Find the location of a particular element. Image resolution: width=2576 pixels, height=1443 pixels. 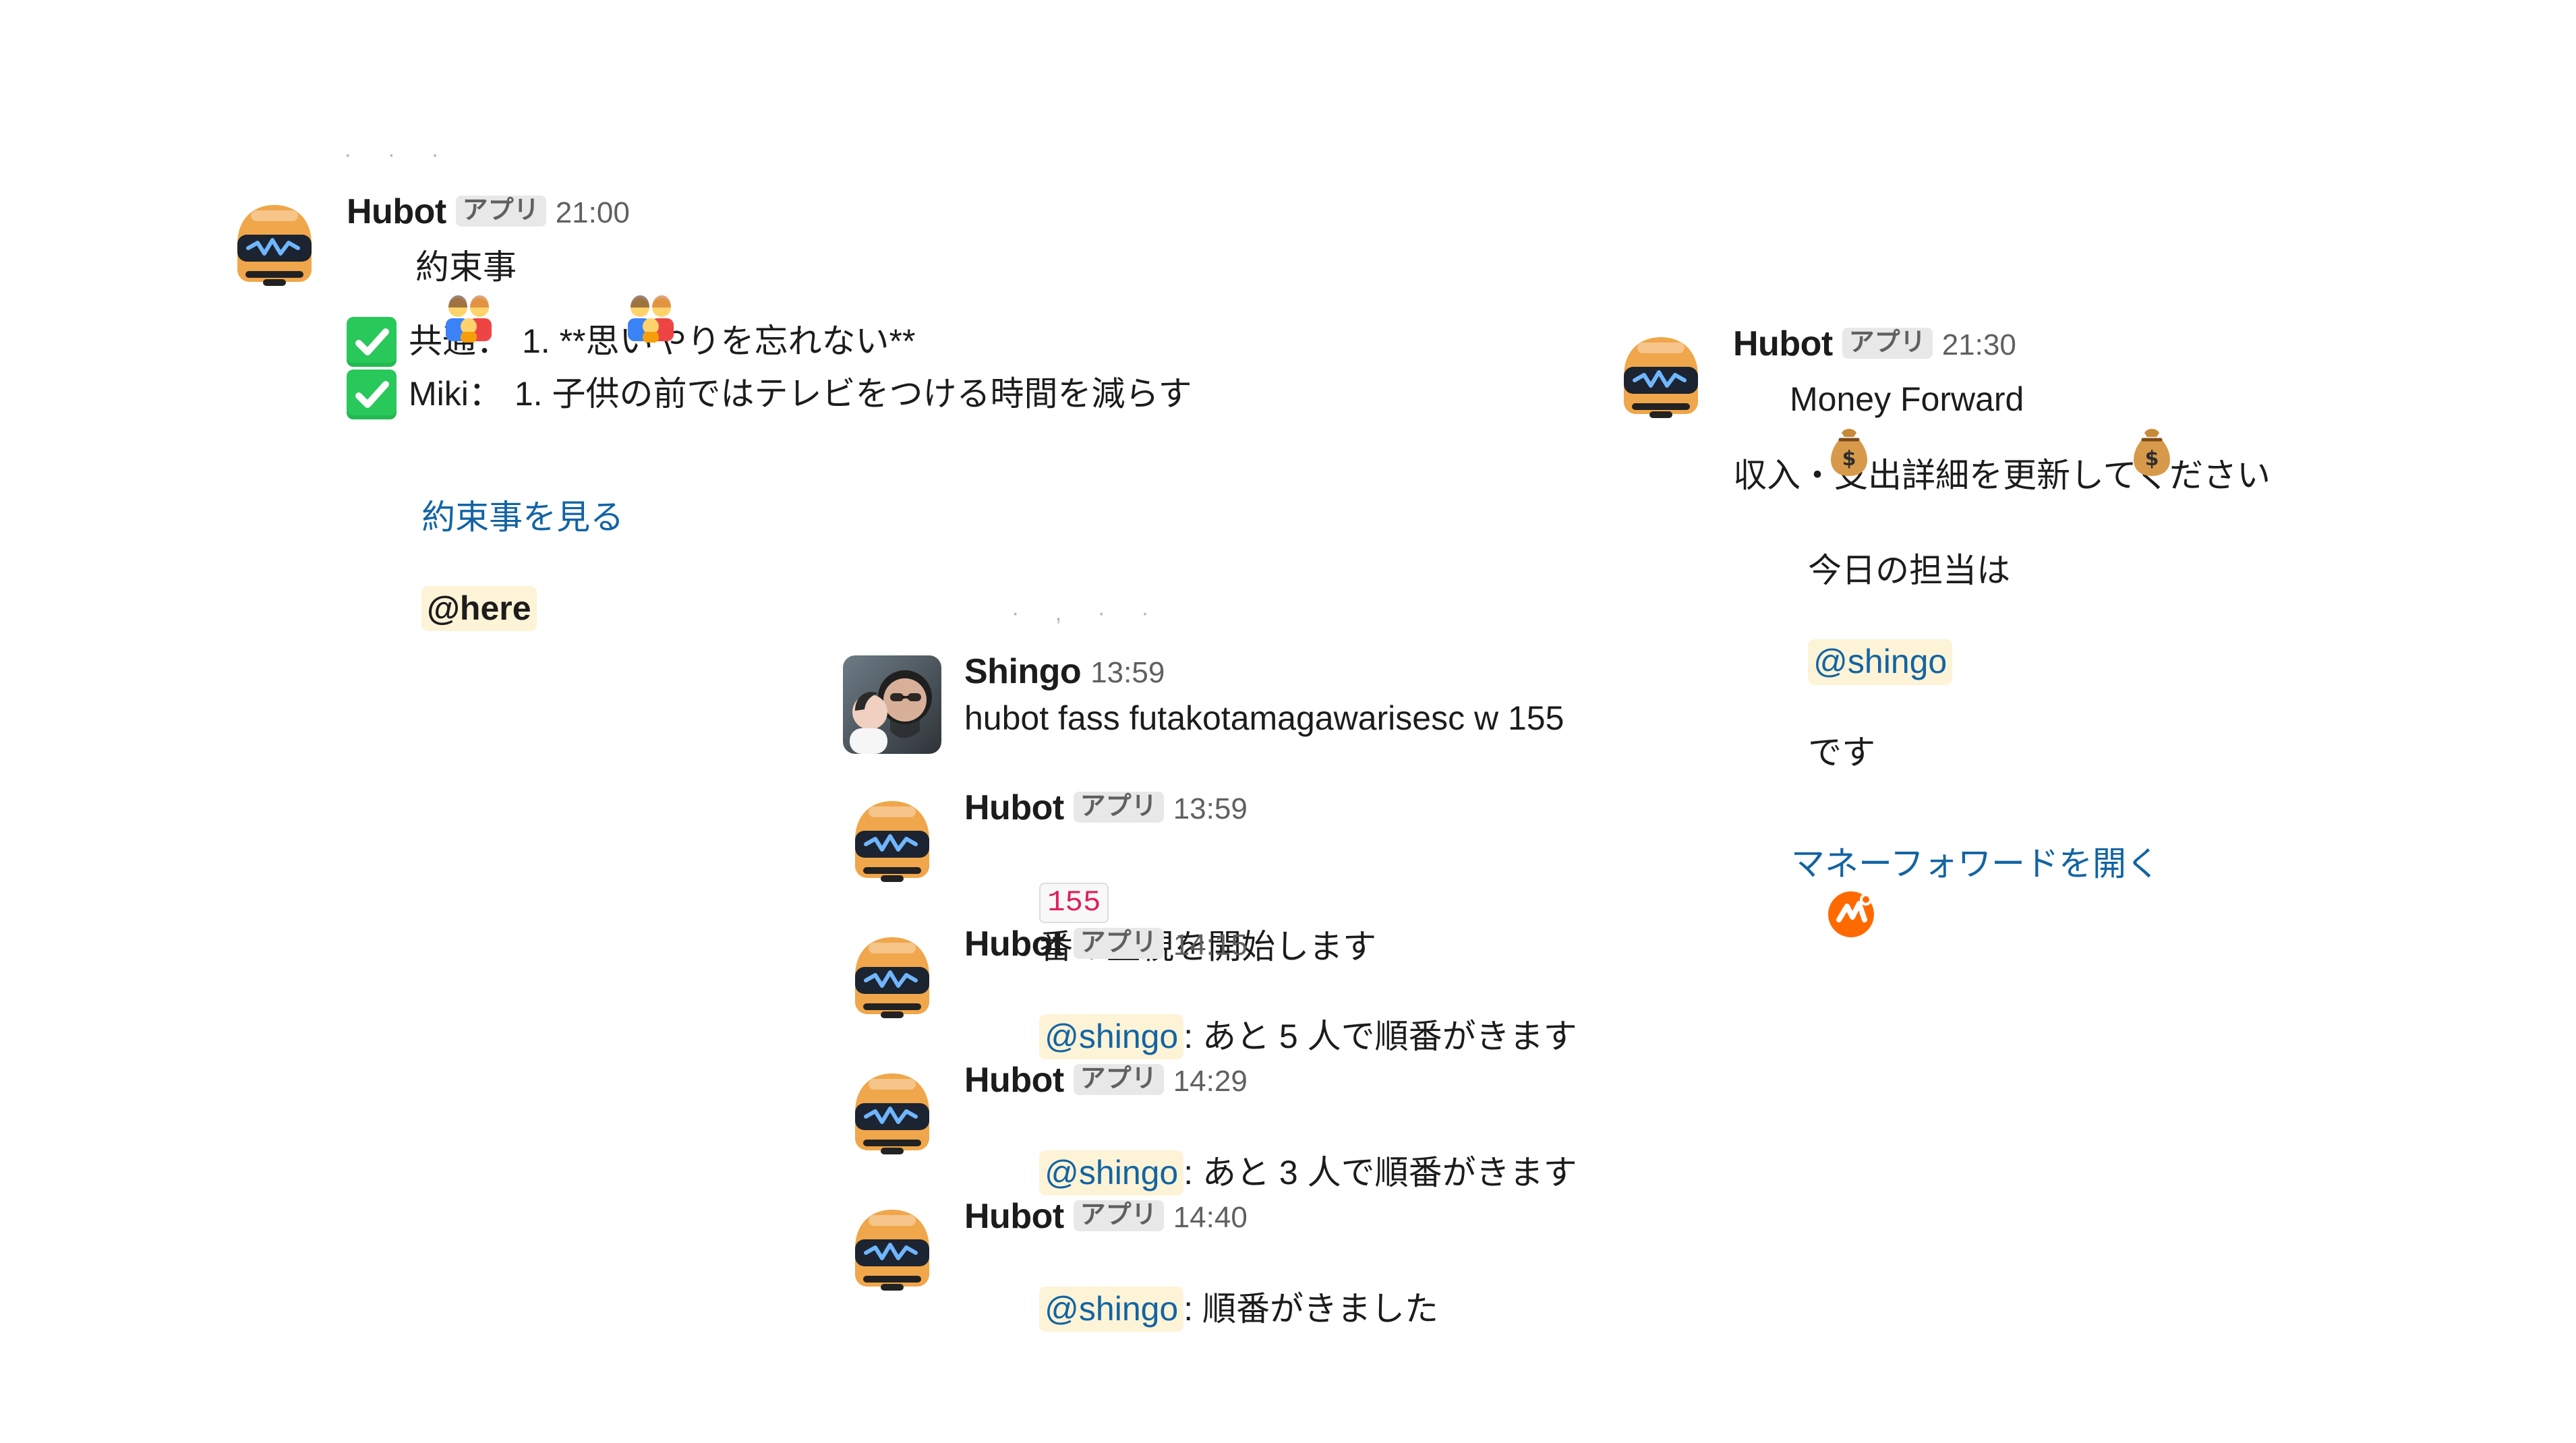

inline-code: 155 is located at coordinates (1074, 903).